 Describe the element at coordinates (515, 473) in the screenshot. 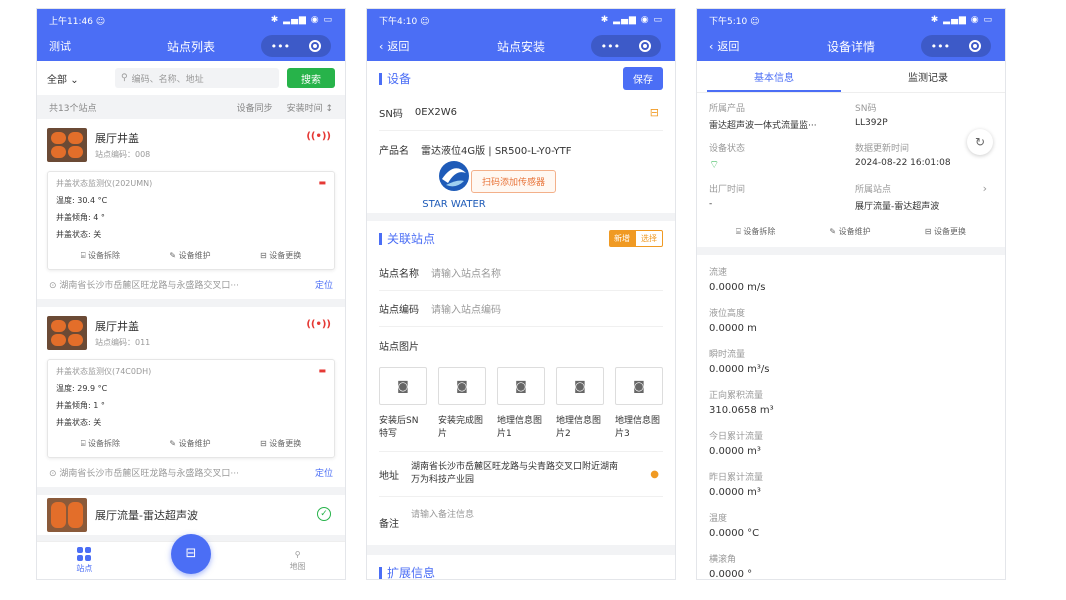

I see `address-value: 湖南省长沙市岳麓区旺龙路与尖青路交叉口附近湖南万为科技产业园` at that location.